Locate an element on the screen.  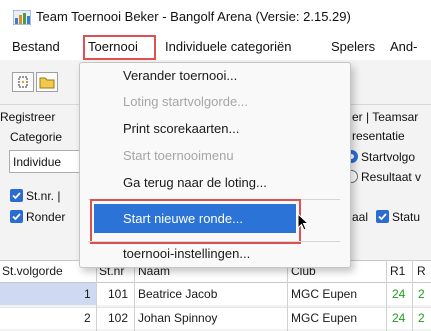
tab-registreer: Registreer is located at coordinates (27, 117).